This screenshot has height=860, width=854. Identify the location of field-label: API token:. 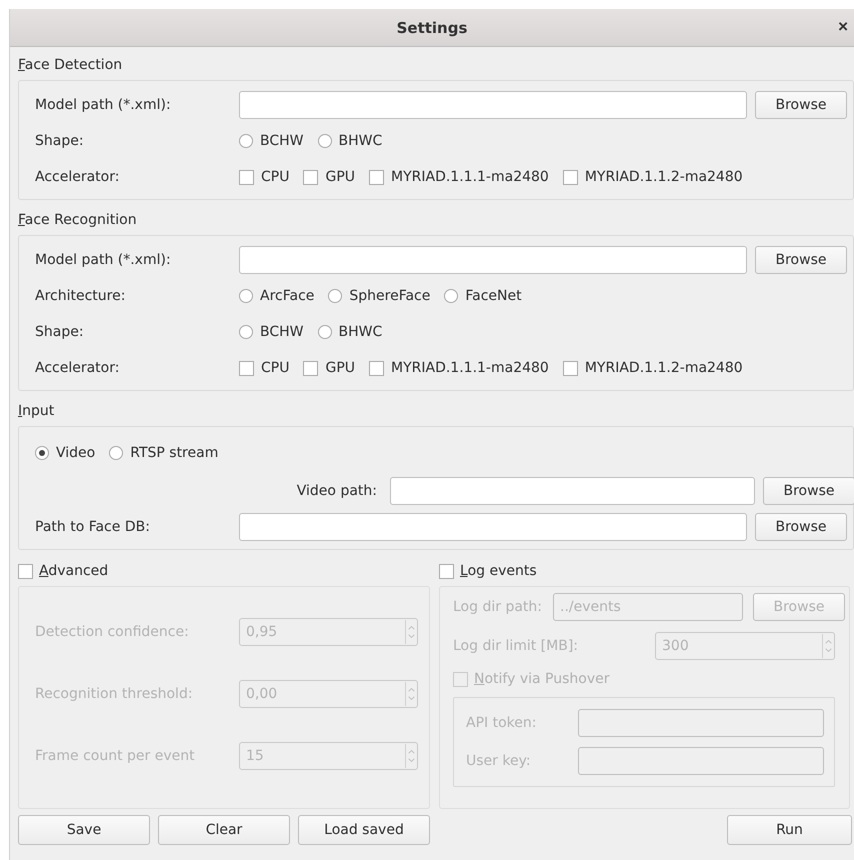
(502, 723).